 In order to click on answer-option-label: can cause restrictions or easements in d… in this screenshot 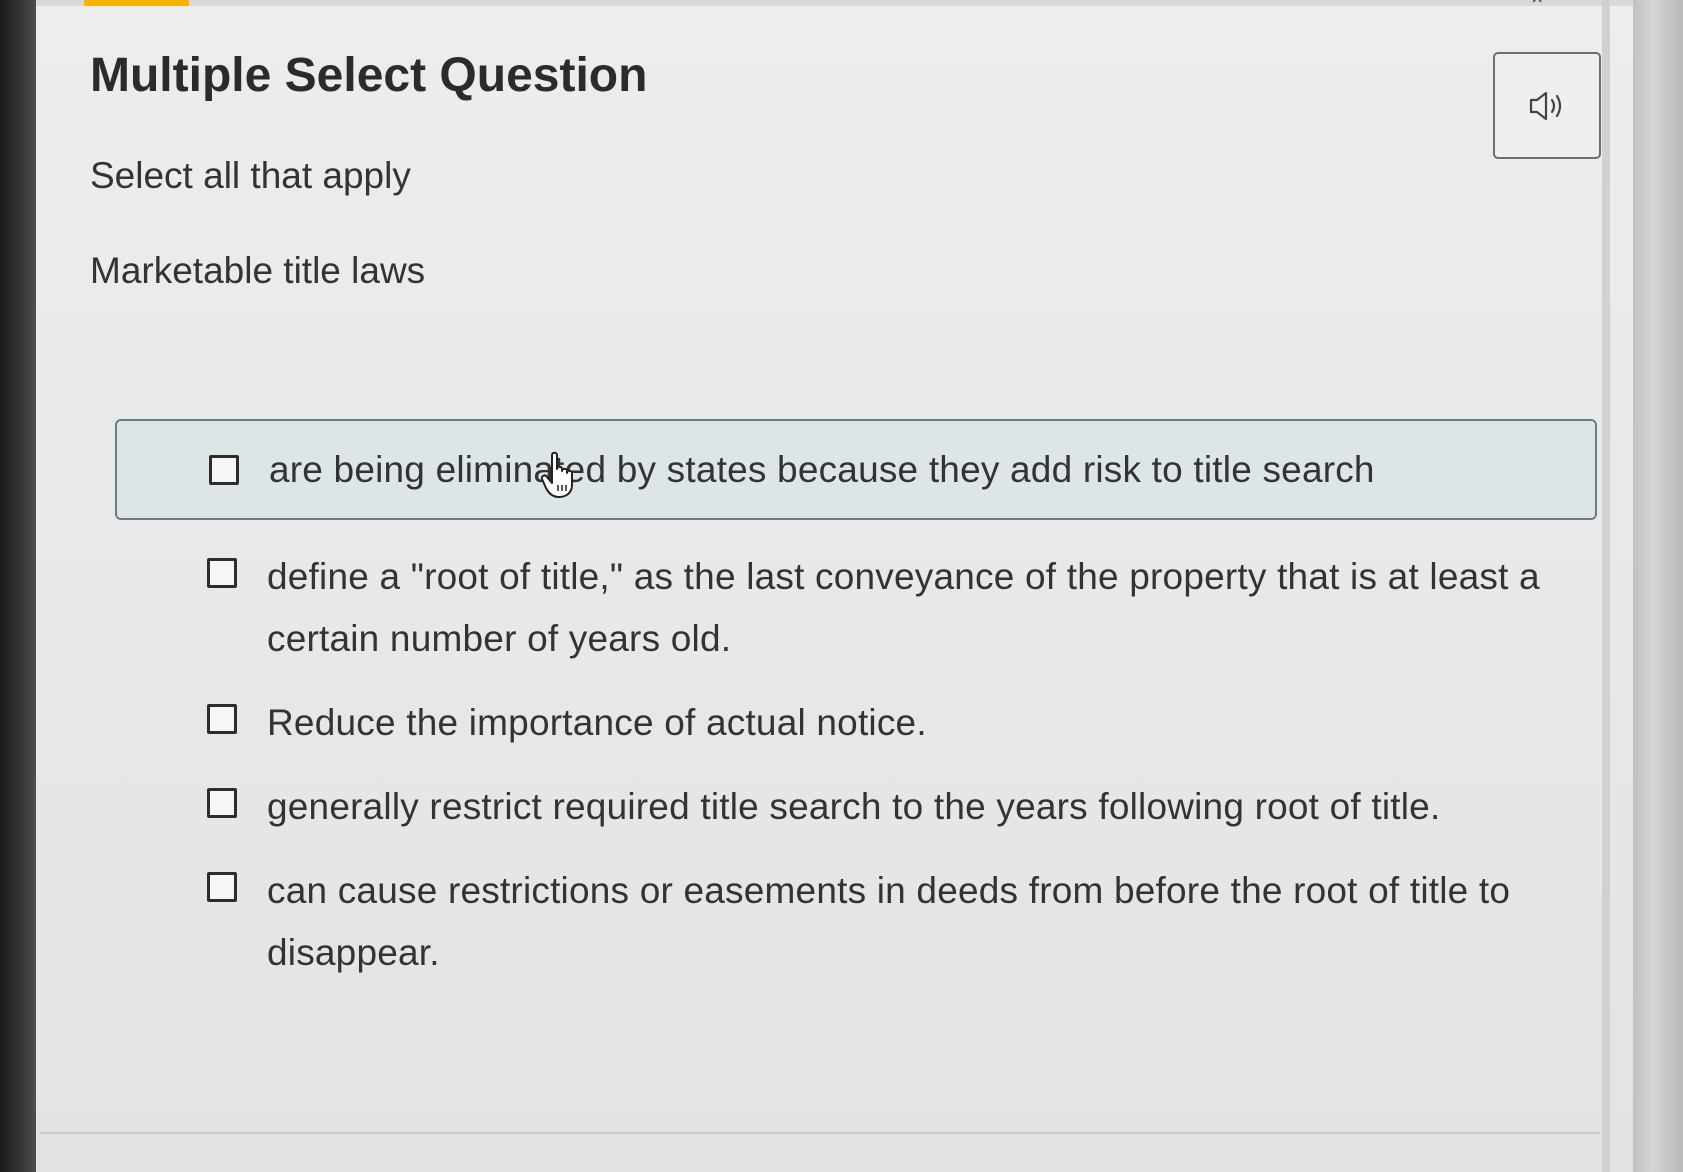, I will do `click(889, 921)`.